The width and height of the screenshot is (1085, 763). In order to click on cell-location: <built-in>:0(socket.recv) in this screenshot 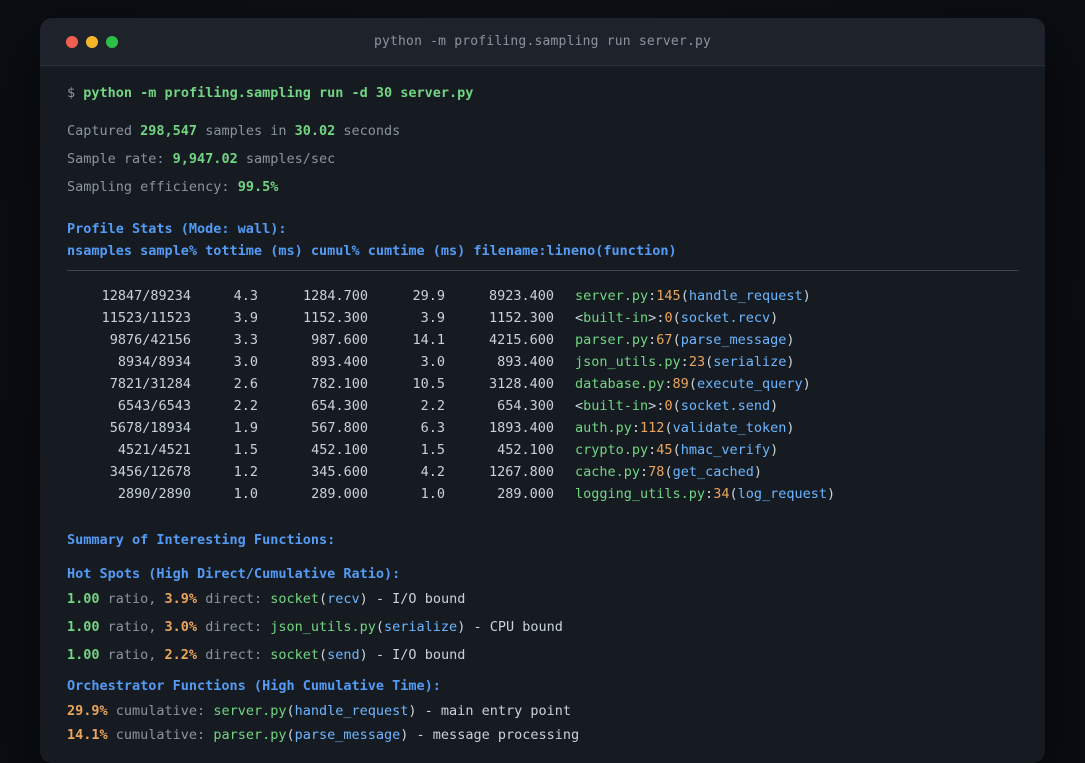, I will do `click(676, 318)`.